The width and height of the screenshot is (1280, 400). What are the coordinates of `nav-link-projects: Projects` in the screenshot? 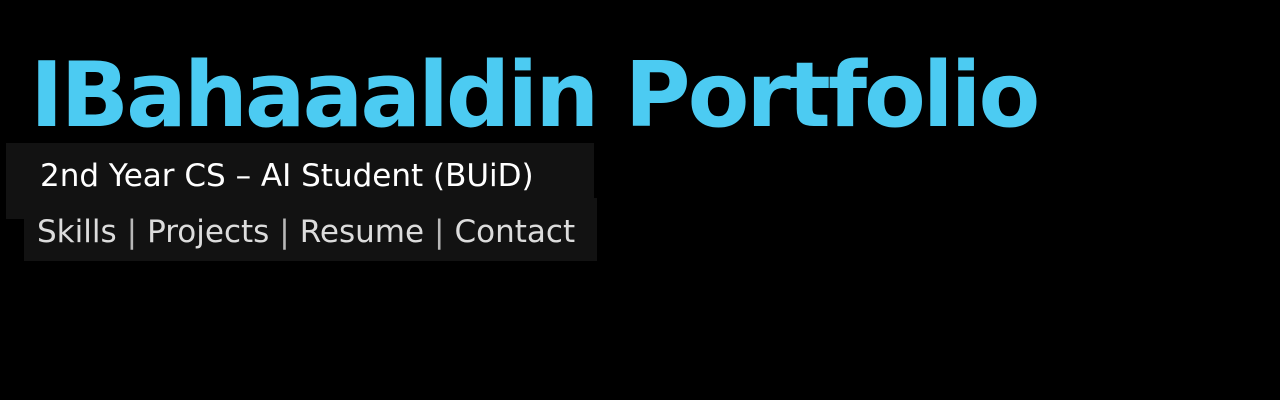 It's located at (208, 232).